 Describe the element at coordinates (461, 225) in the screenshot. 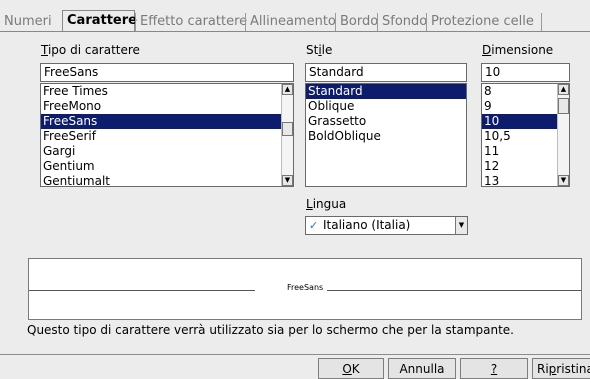

I see `chevron-down-icon: ▼` at that location.